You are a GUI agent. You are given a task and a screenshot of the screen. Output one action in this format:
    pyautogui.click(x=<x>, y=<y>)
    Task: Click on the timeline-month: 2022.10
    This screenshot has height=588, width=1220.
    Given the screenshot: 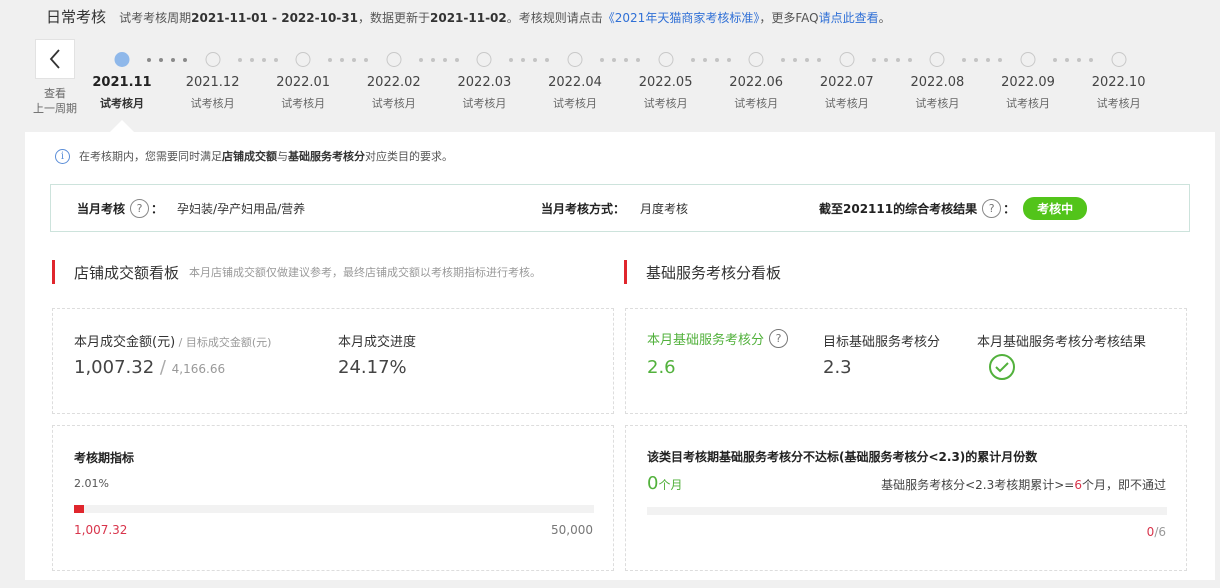 What is the action you would take?
    pyautogui.click(x=1119, y=82)
    